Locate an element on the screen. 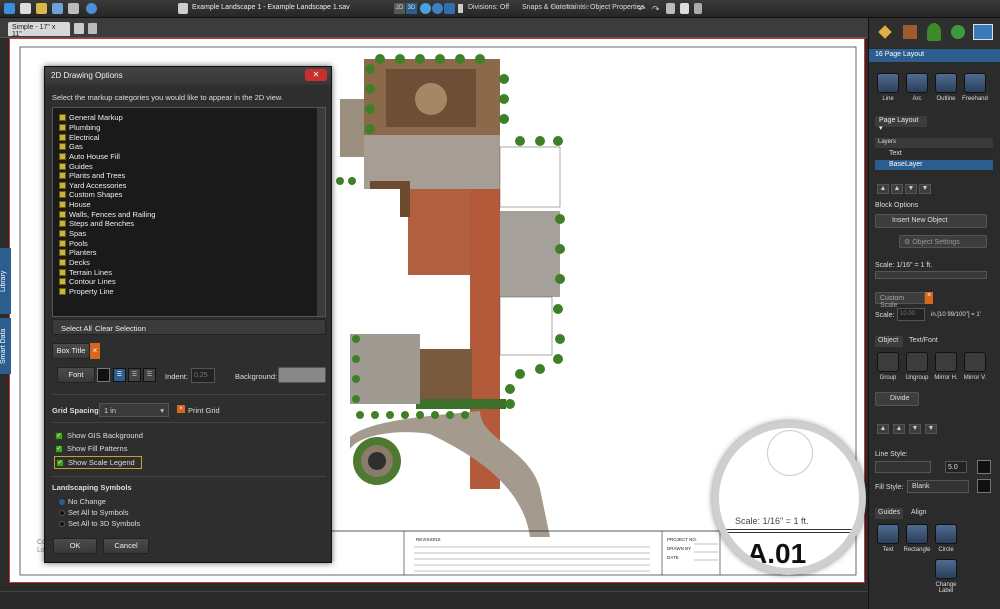 The width and height of the screenshot is (1000, 609). indent-input: 0.25 is located at coordinates (203, 375).